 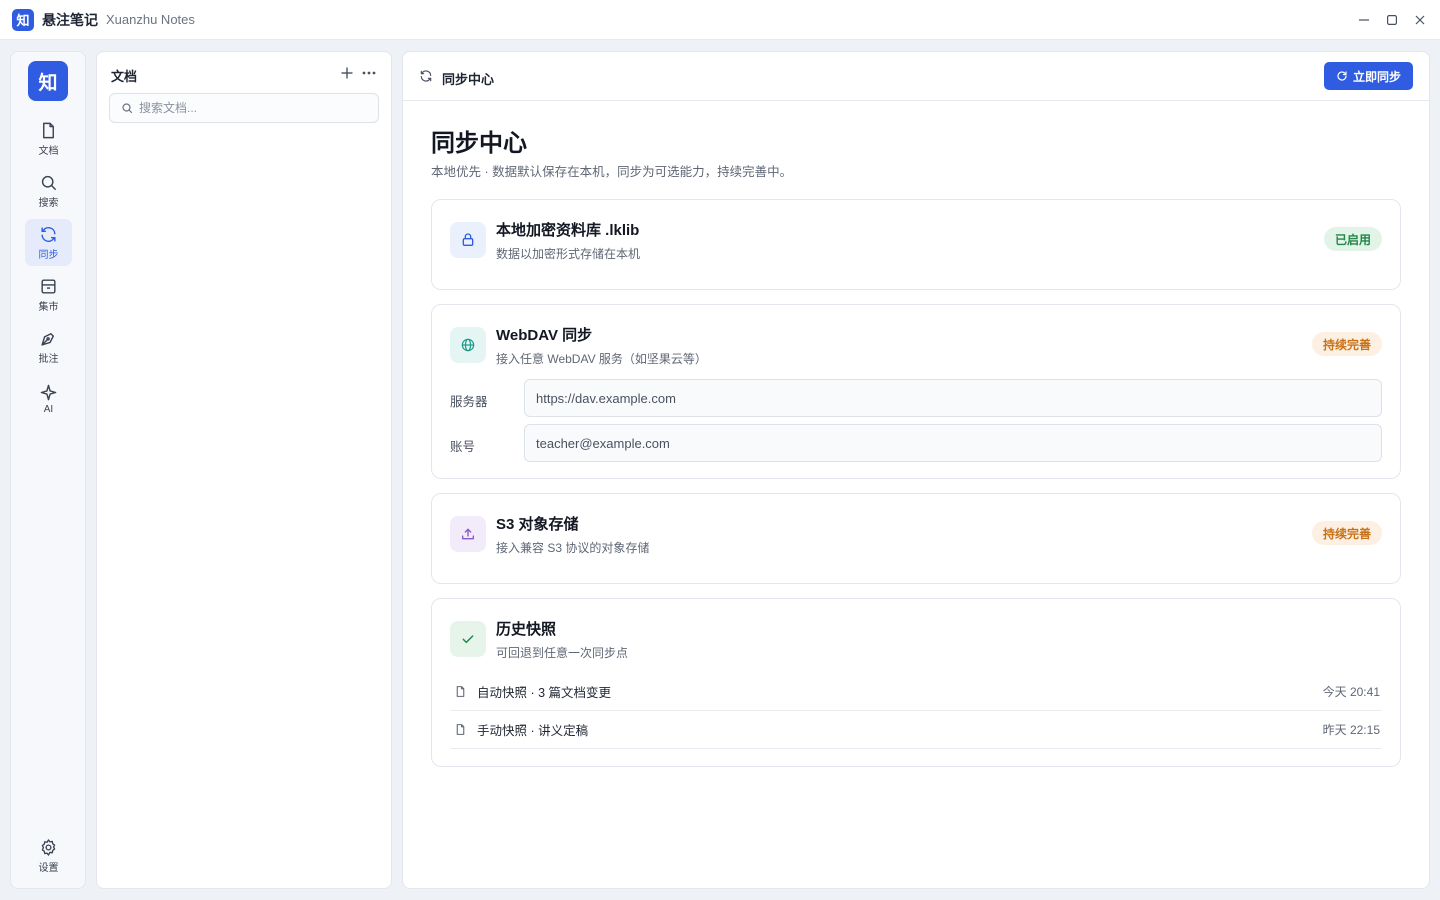 I want to click on s3-card: S3 对象存储 接入兼容 S3 协议的对象存储 持续完善, so click(x=916, y=538).